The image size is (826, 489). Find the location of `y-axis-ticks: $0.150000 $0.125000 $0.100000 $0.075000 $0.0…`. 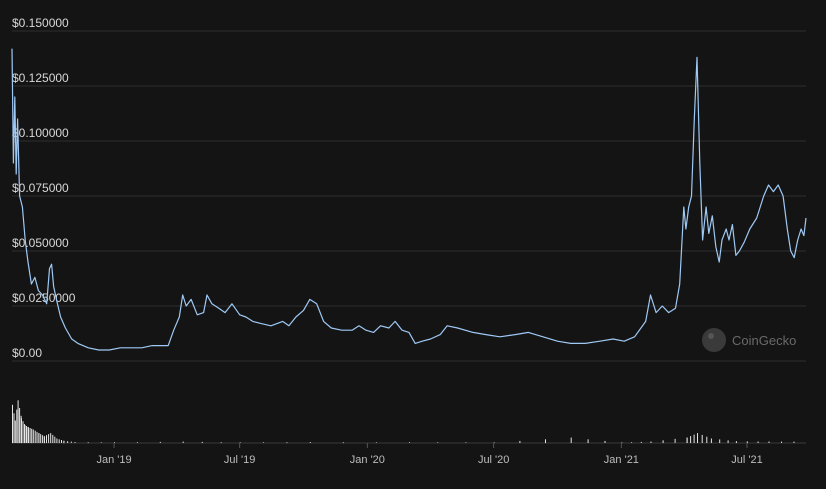

y-axis-ticks: $0.150000 $0.125000 $0.100000 $0.075000 $0.0… is located at coordinates (44, 188).